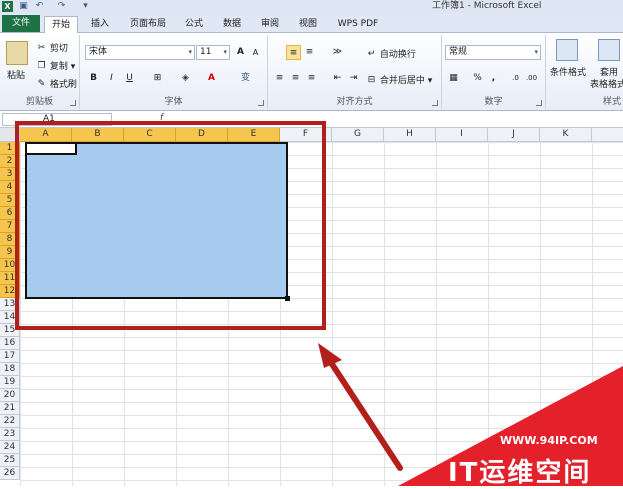 The height and width of the screenshot is (489, 623). I want to click on watermark-url: WWW.94IP.COM, so click(549, 440).